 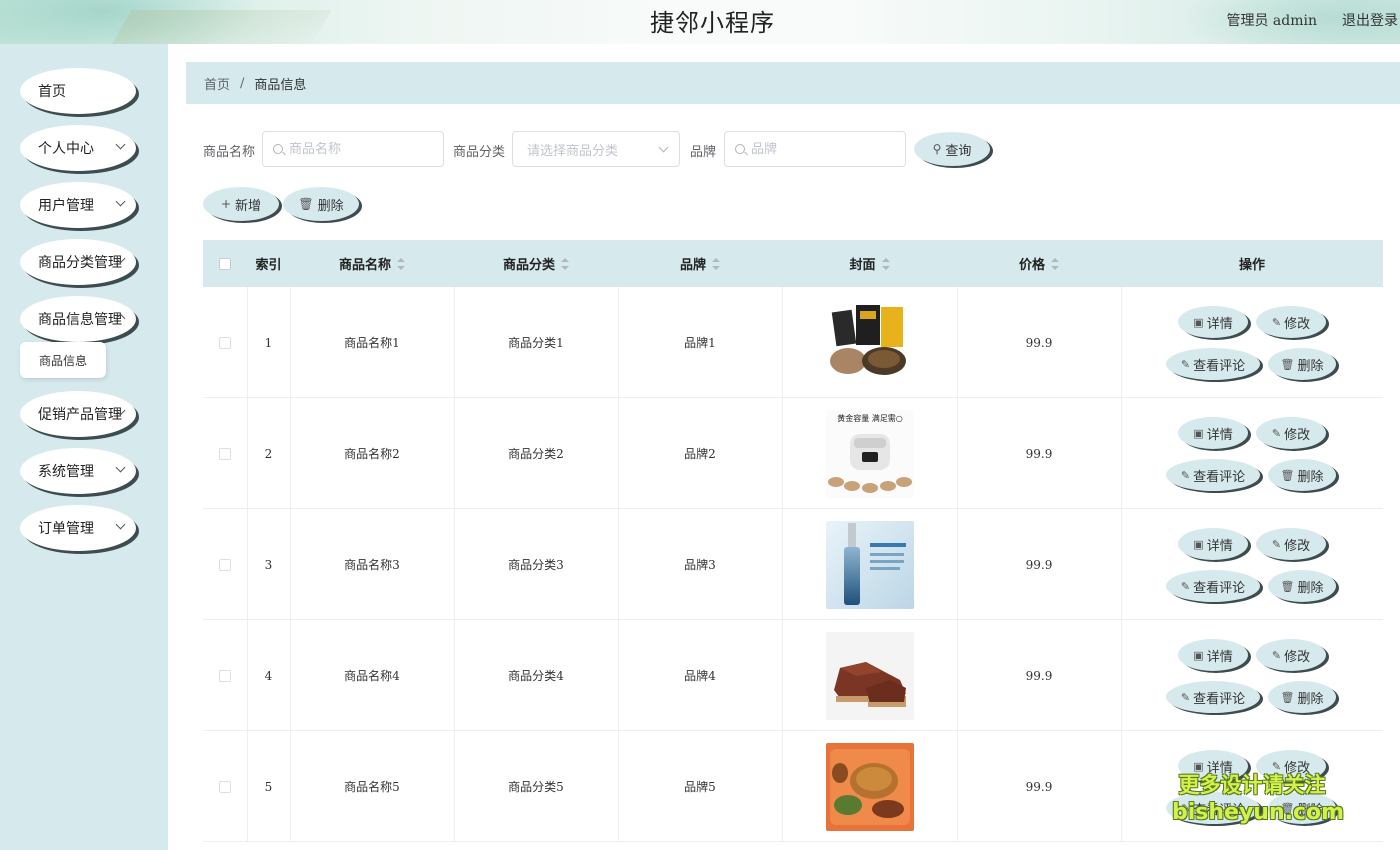 What do you see at coordinates (241, 204) in the screenshot?
I see `add-button: + 新增` at bounding box center [241, 204].